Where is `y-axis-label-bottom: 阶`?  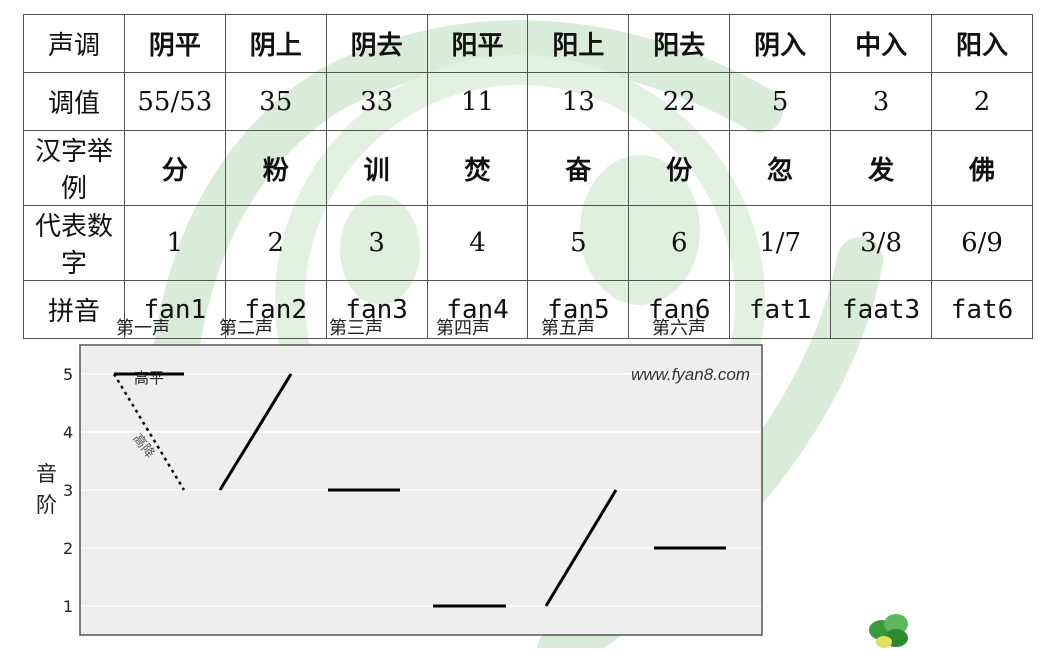 y-axis-label-bottom: 阶 is located at coordinates (46, 505).